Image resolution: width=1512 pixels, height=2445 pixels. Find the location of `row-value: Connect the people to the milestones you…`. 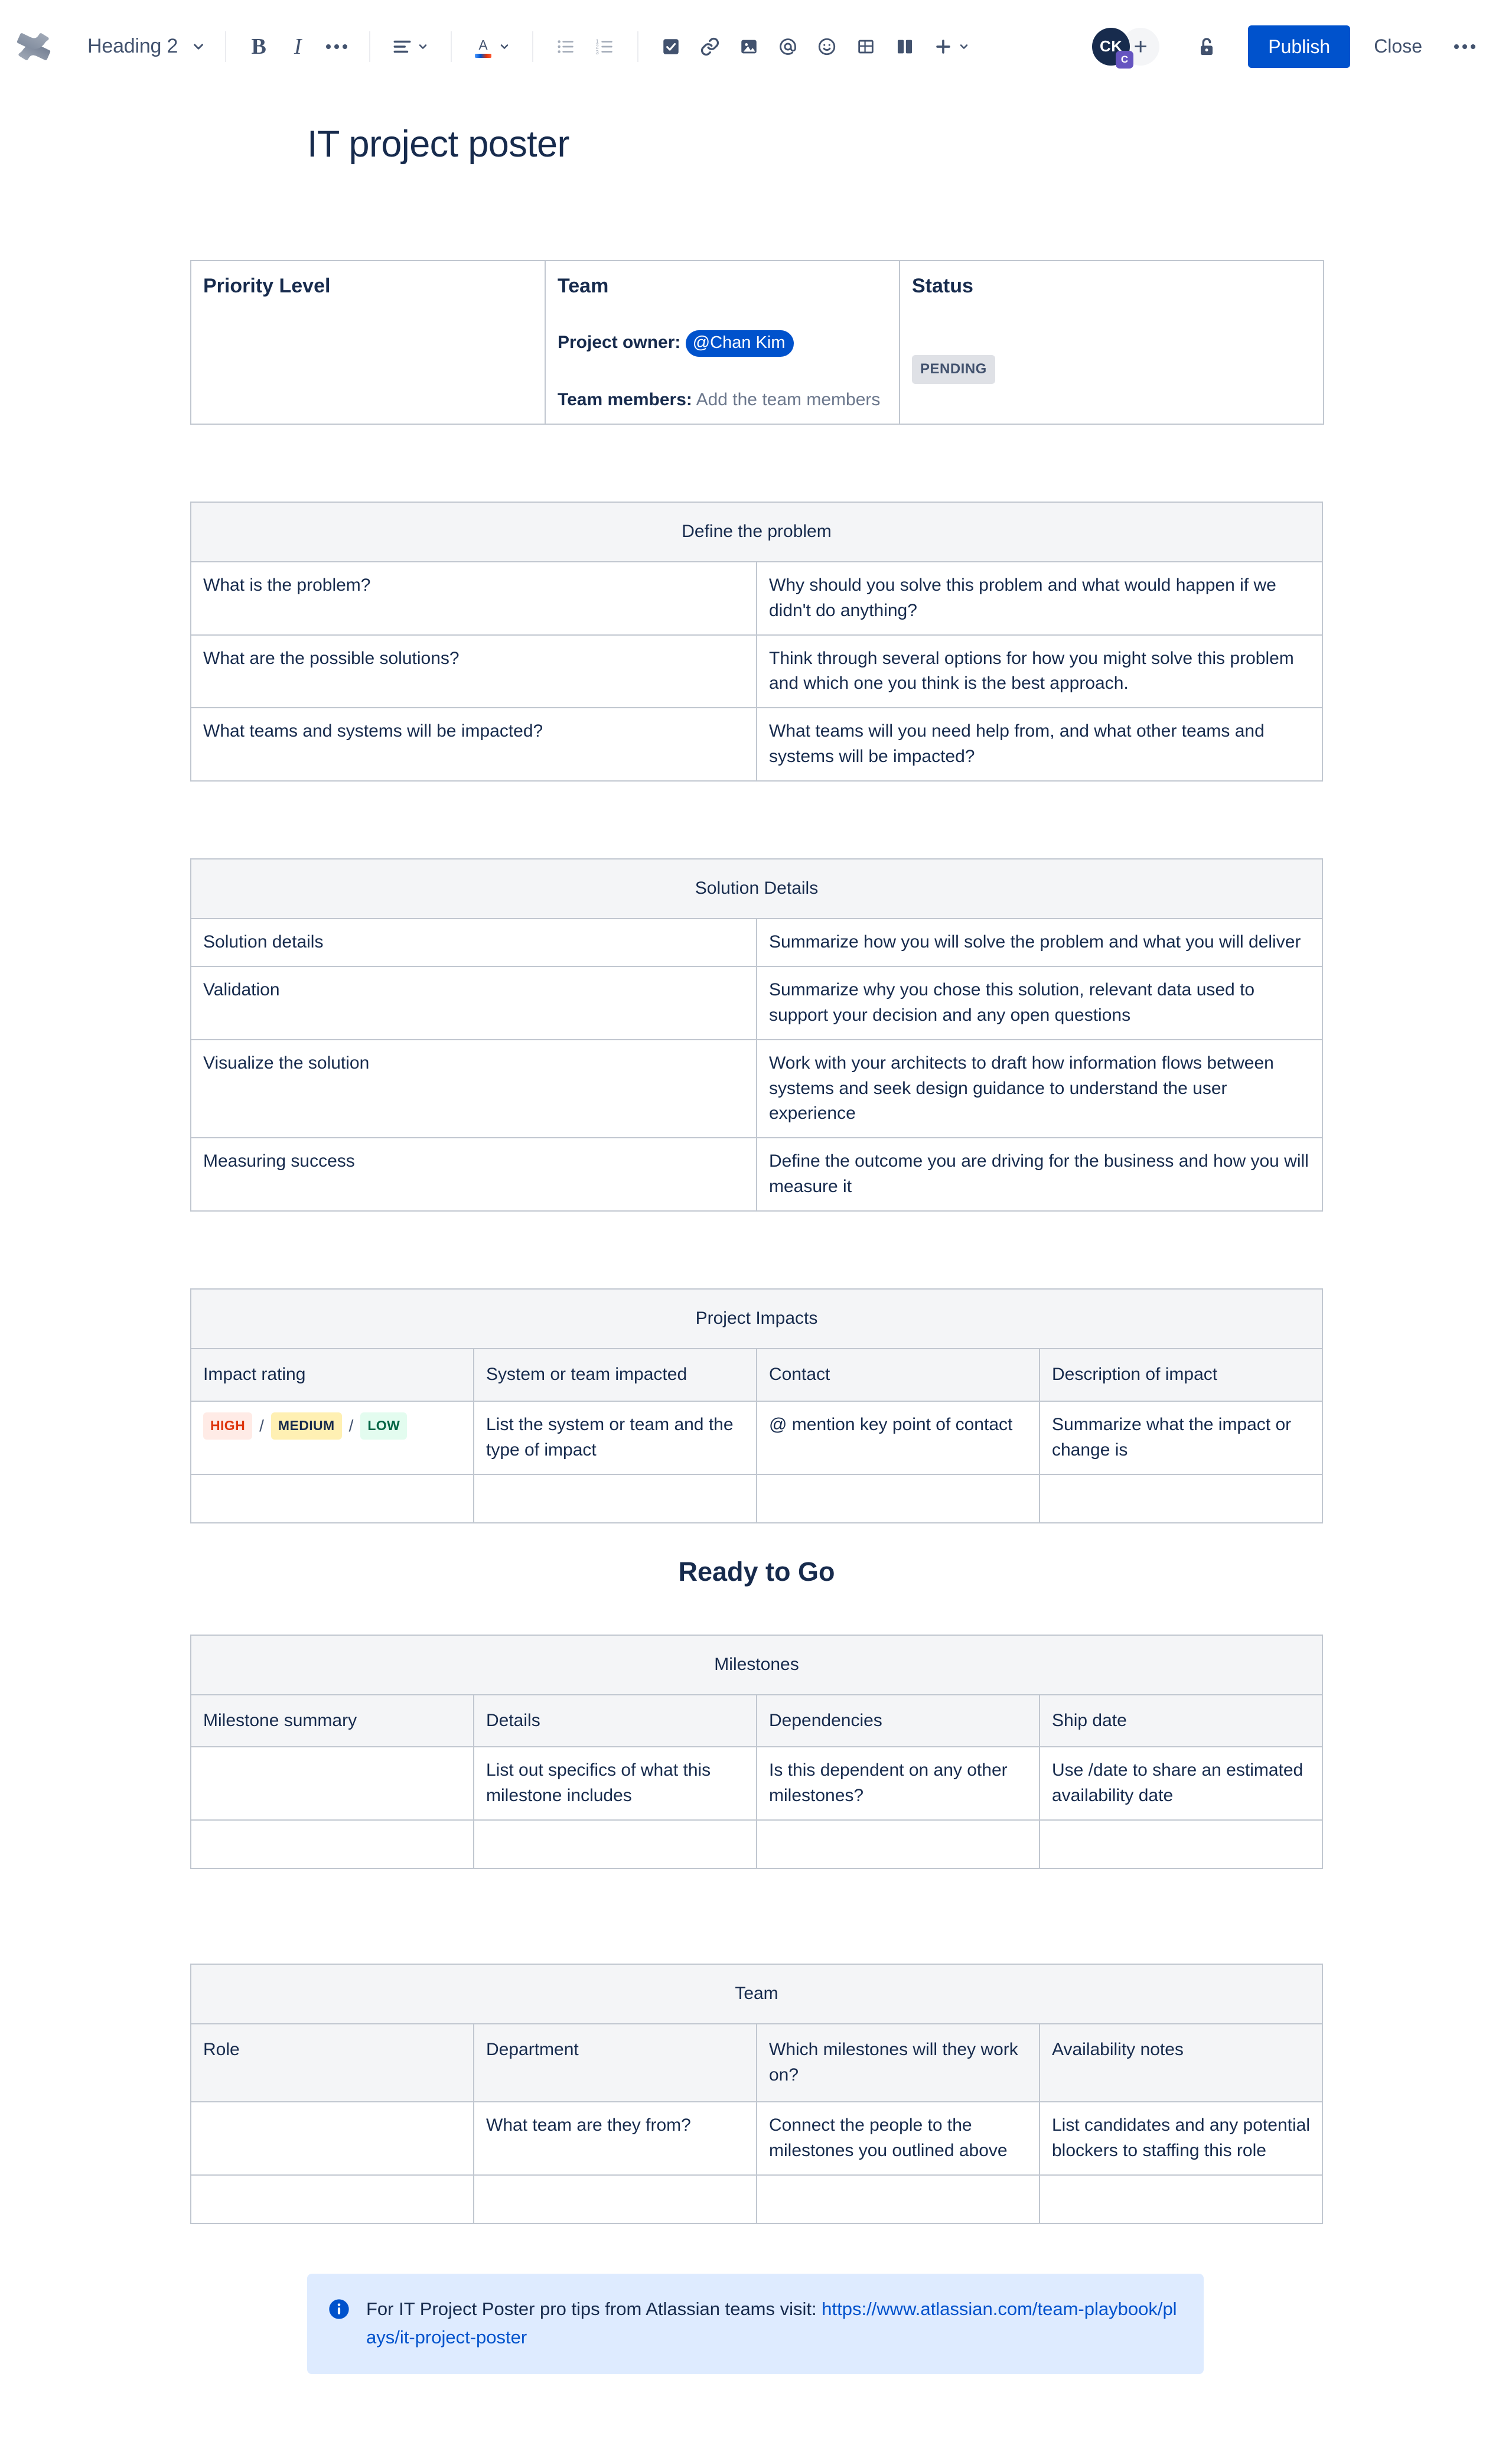

row-value: Connect the people to the milestones you… is located at coordinates (898, 2138).